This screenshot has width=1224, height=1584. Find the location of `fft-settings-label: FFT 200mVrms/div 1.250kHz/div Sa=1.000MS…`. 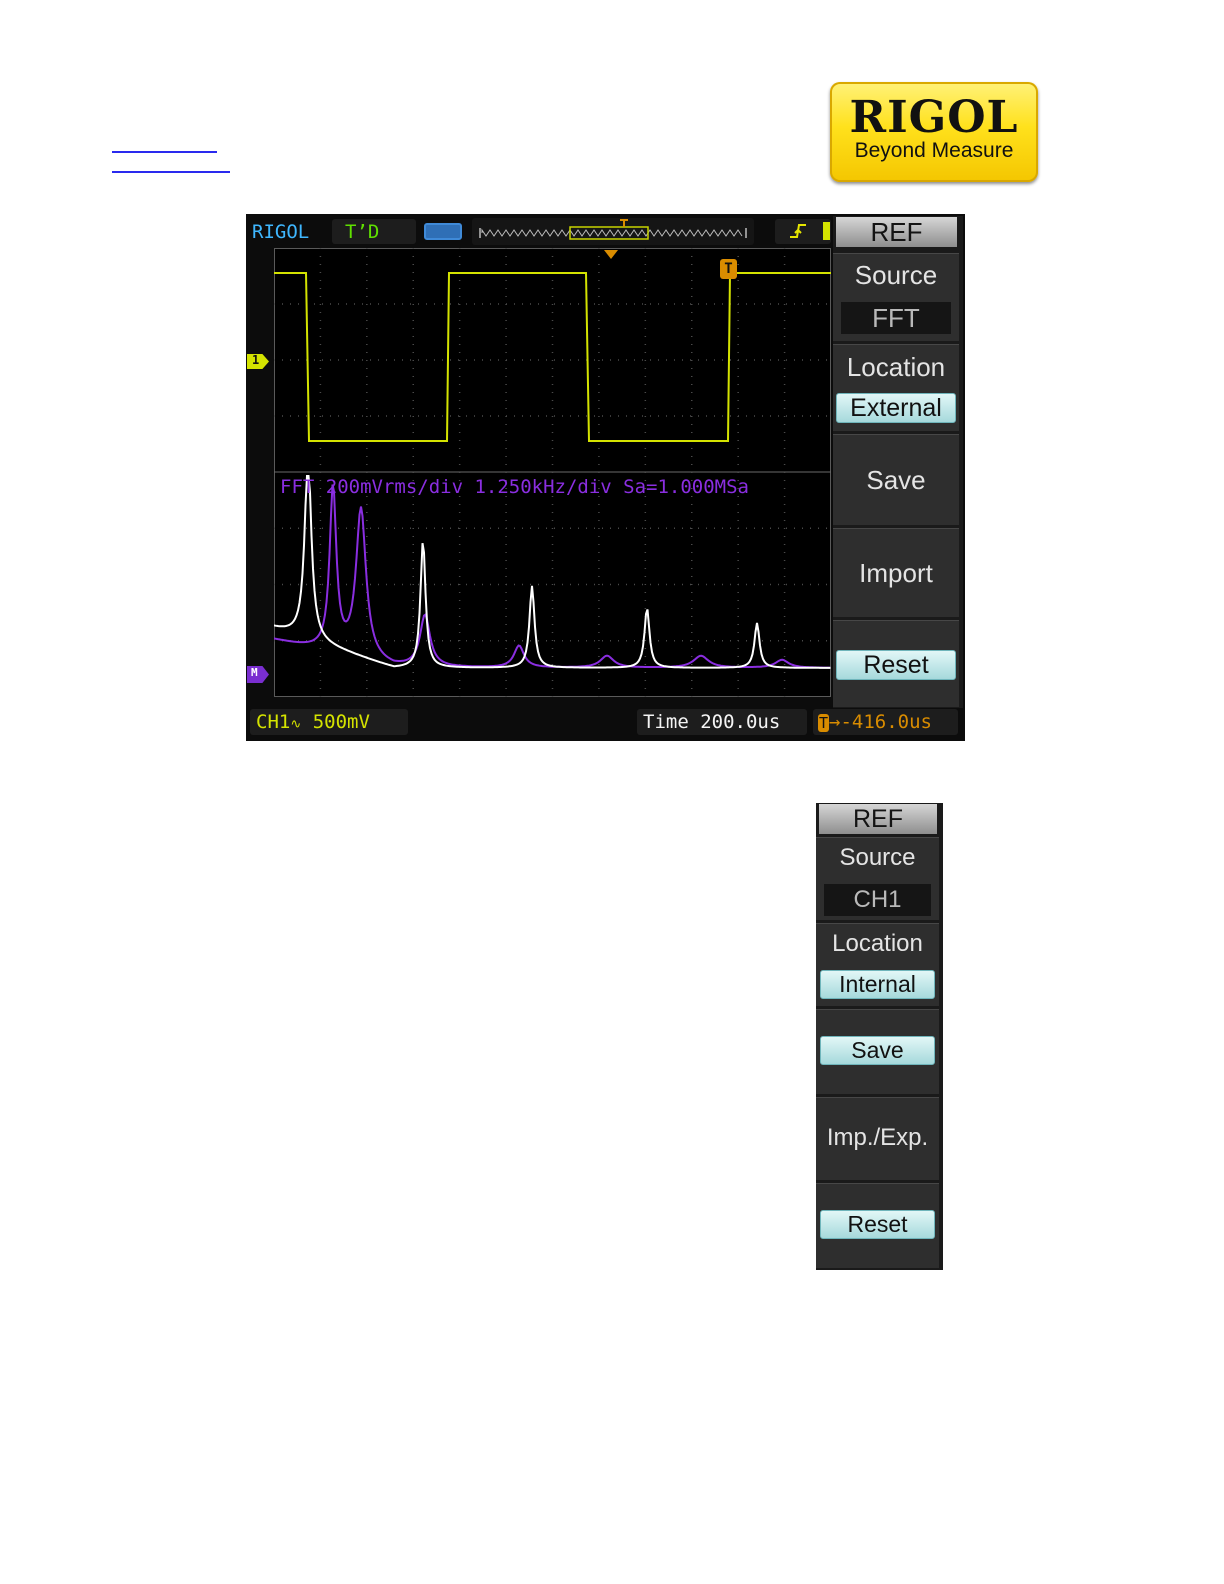

fft-settings-label: FFT 200mVrms/div 1.250kHz/div Sa=1.000MS… is located at coordinates (514, 487).